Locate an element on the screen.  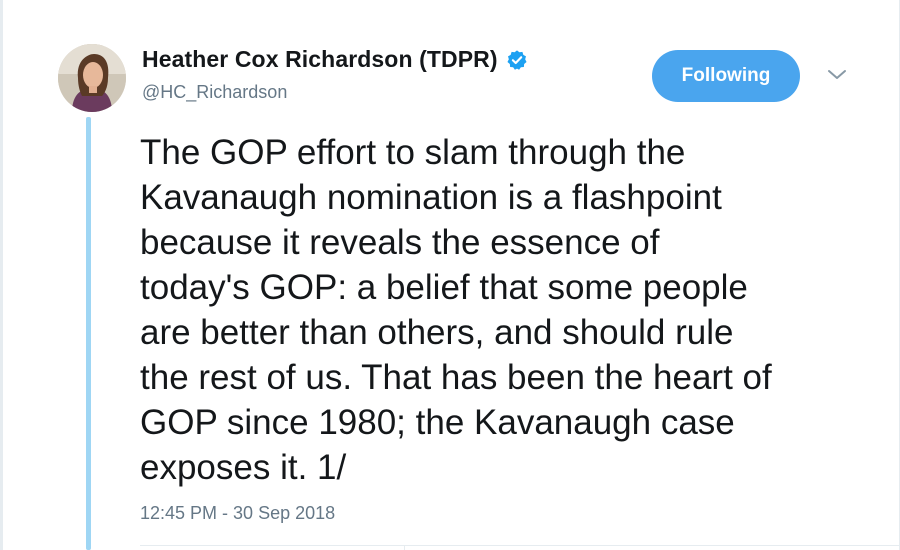
tweet-timestamp: 12:45 PM - 30 Sep 2018 is located at coordinates (237, 513).